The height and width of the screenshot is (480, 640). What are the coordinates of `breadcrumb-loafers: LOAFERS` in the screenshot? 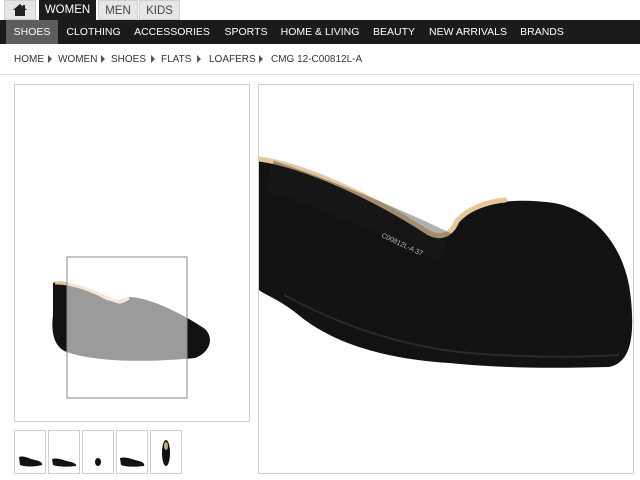 It's located at (232, 59).